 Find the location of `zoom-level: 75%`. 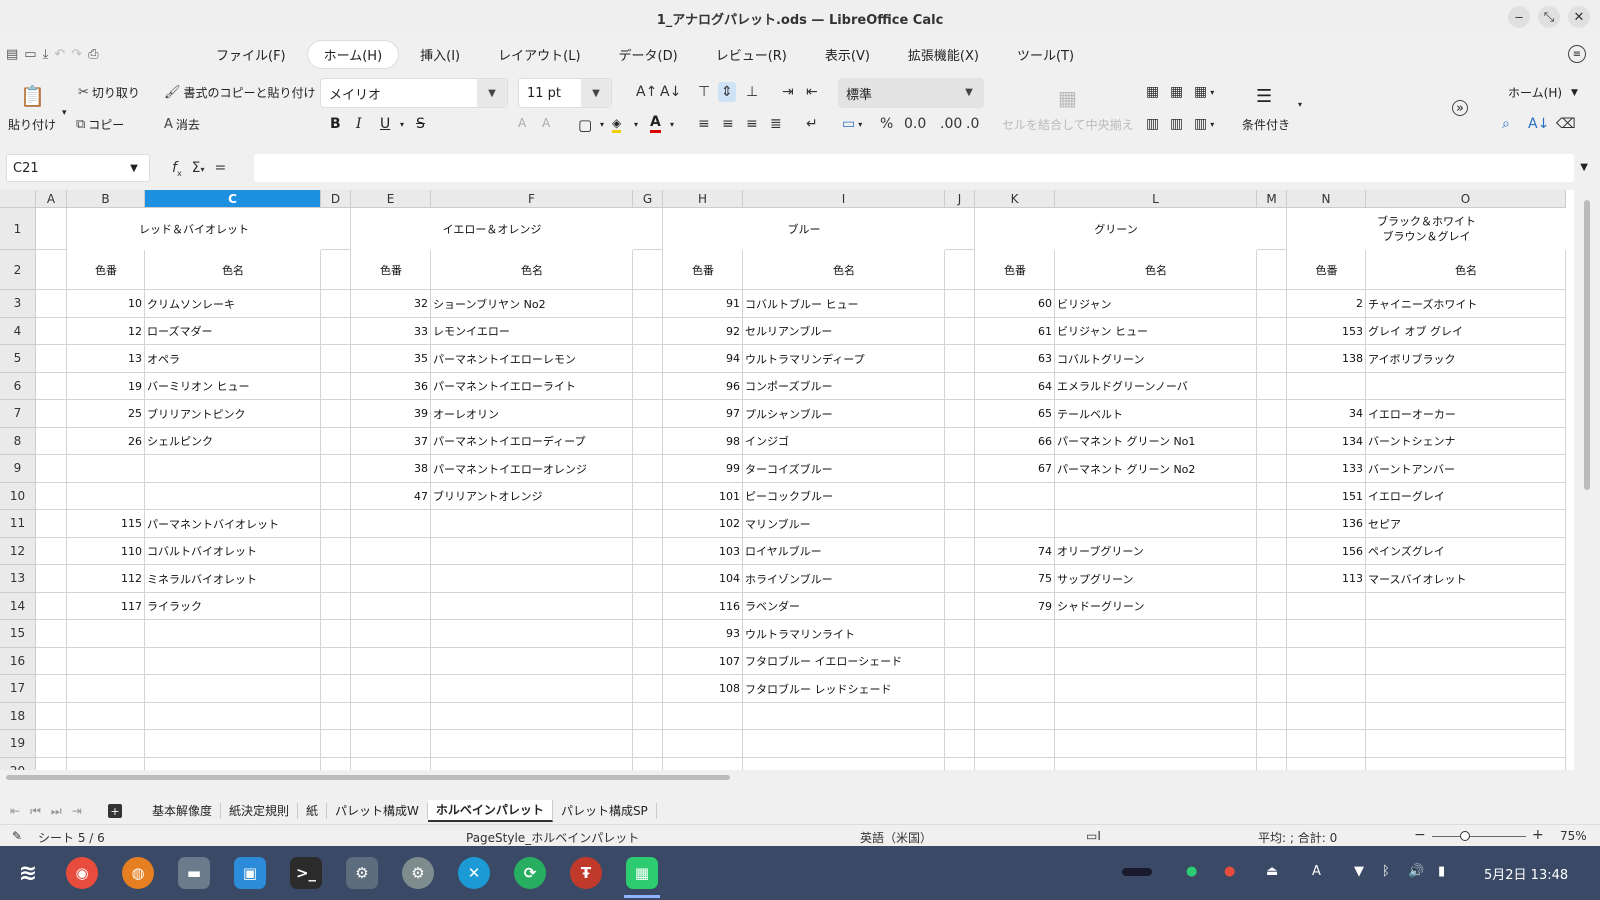

zoom-level: 75% is located at coordinates (1573, 836).